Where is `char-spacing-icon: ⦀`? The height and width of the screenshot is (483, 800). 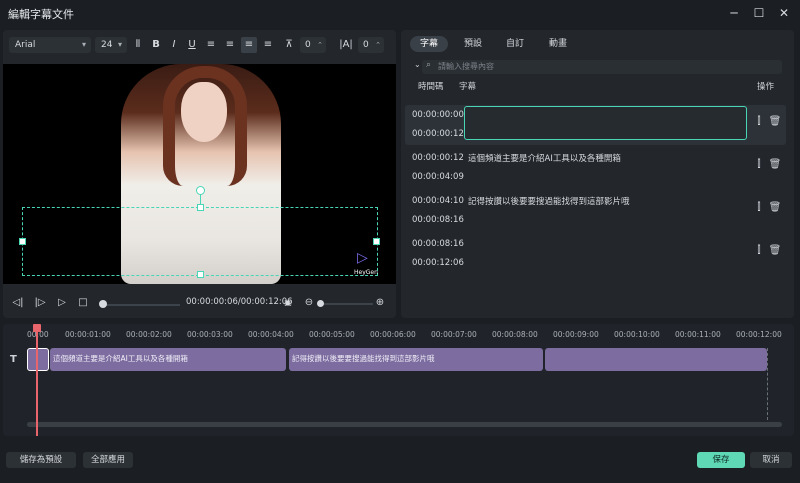 char-spacing-icon: ⦀ is located at coordinates (138, 45).